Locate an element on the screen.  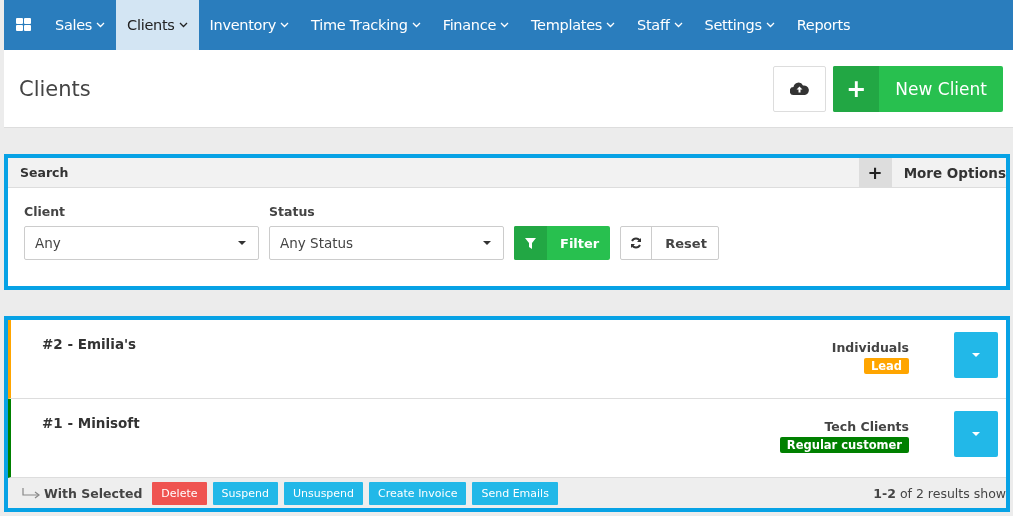
grid-icon is located at coordinates (24, 25).